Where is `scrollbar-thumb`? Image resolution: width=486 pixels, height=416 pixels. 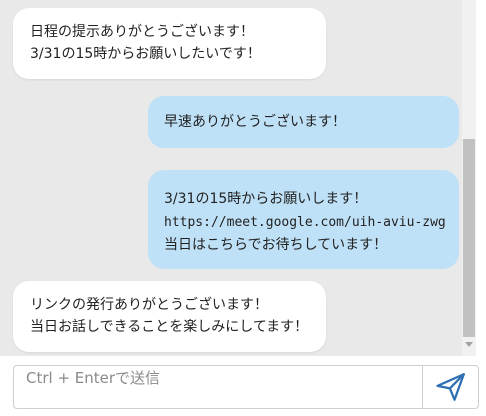
scrollbar-thumb is located at coordinates (469, 238).